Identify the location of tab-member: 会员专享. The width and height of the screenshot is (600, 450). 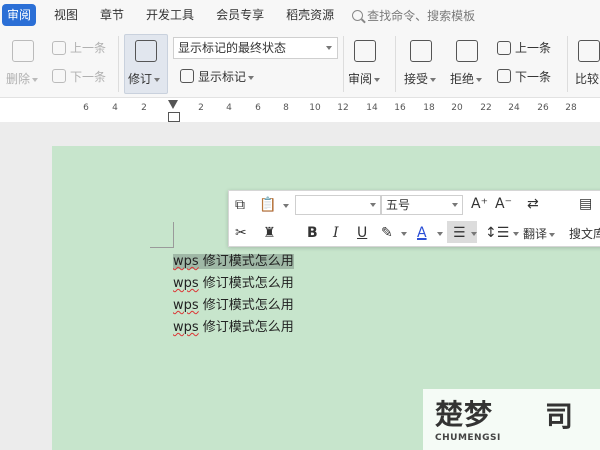
(240, 15).